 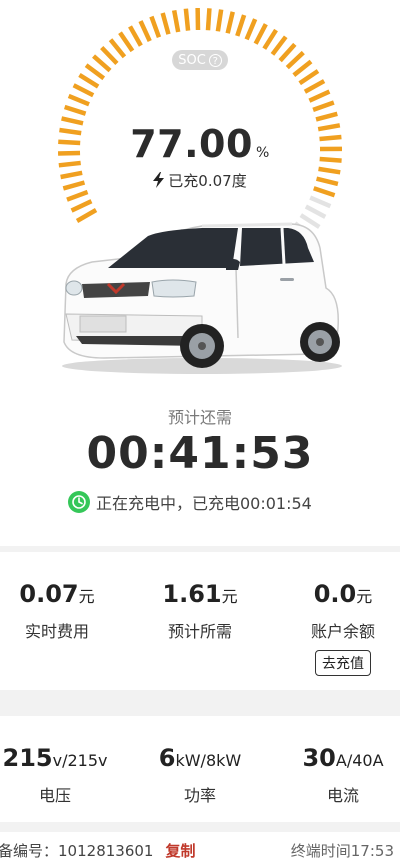 What do you see at coordinates (215, 60) in the screenshot?
I see `help-icon: ?` at bounding box center [215, 60].